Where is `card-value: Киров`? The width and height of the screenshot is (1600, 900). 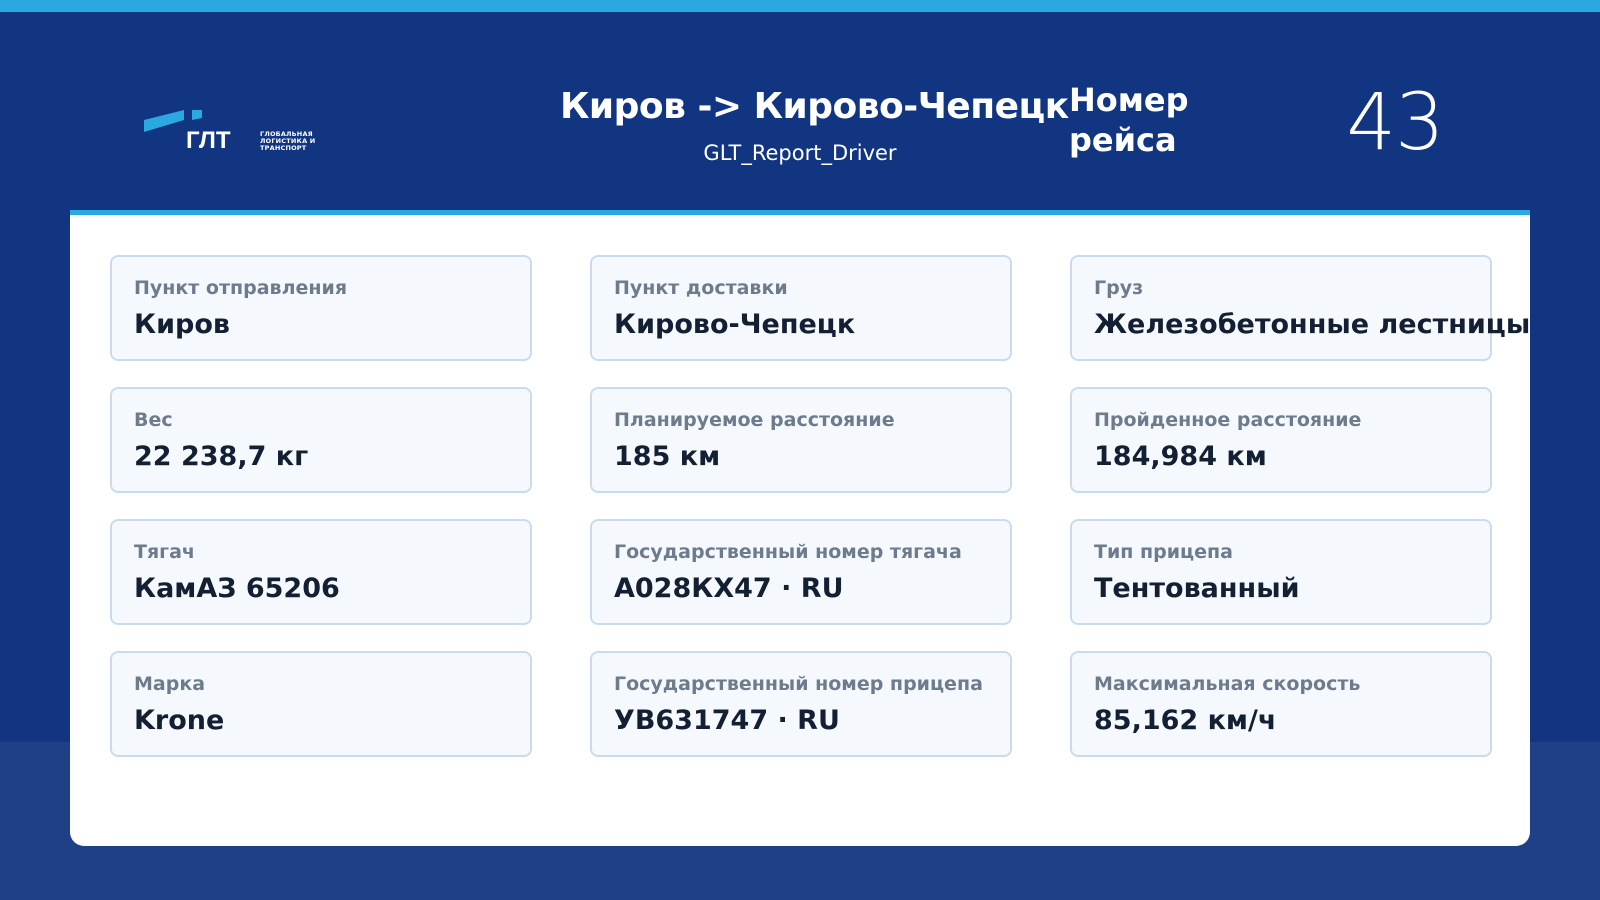
card-value: Киров is located at coordinates (182, 324).